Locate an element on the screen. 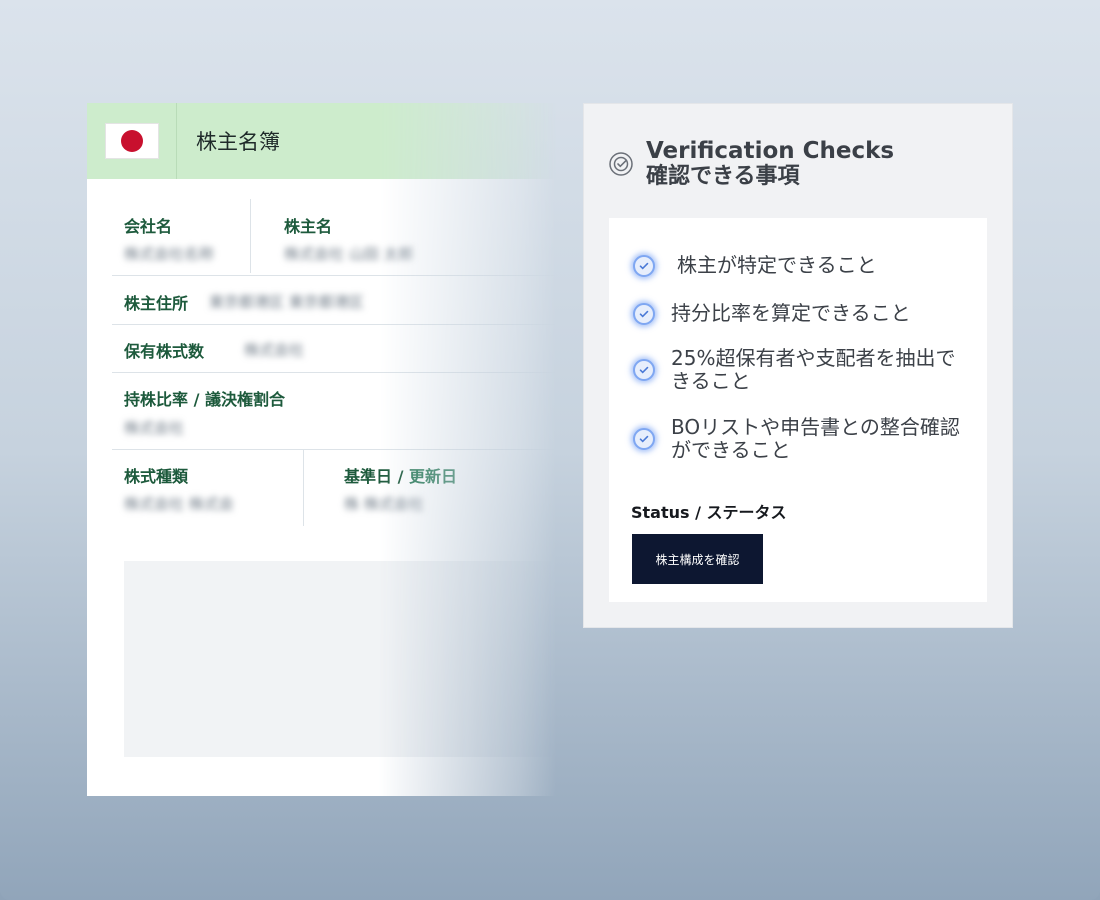 This screenshot has height=900, width=1100. status-label: Status / ステータス is located at coordinates (709, 512).